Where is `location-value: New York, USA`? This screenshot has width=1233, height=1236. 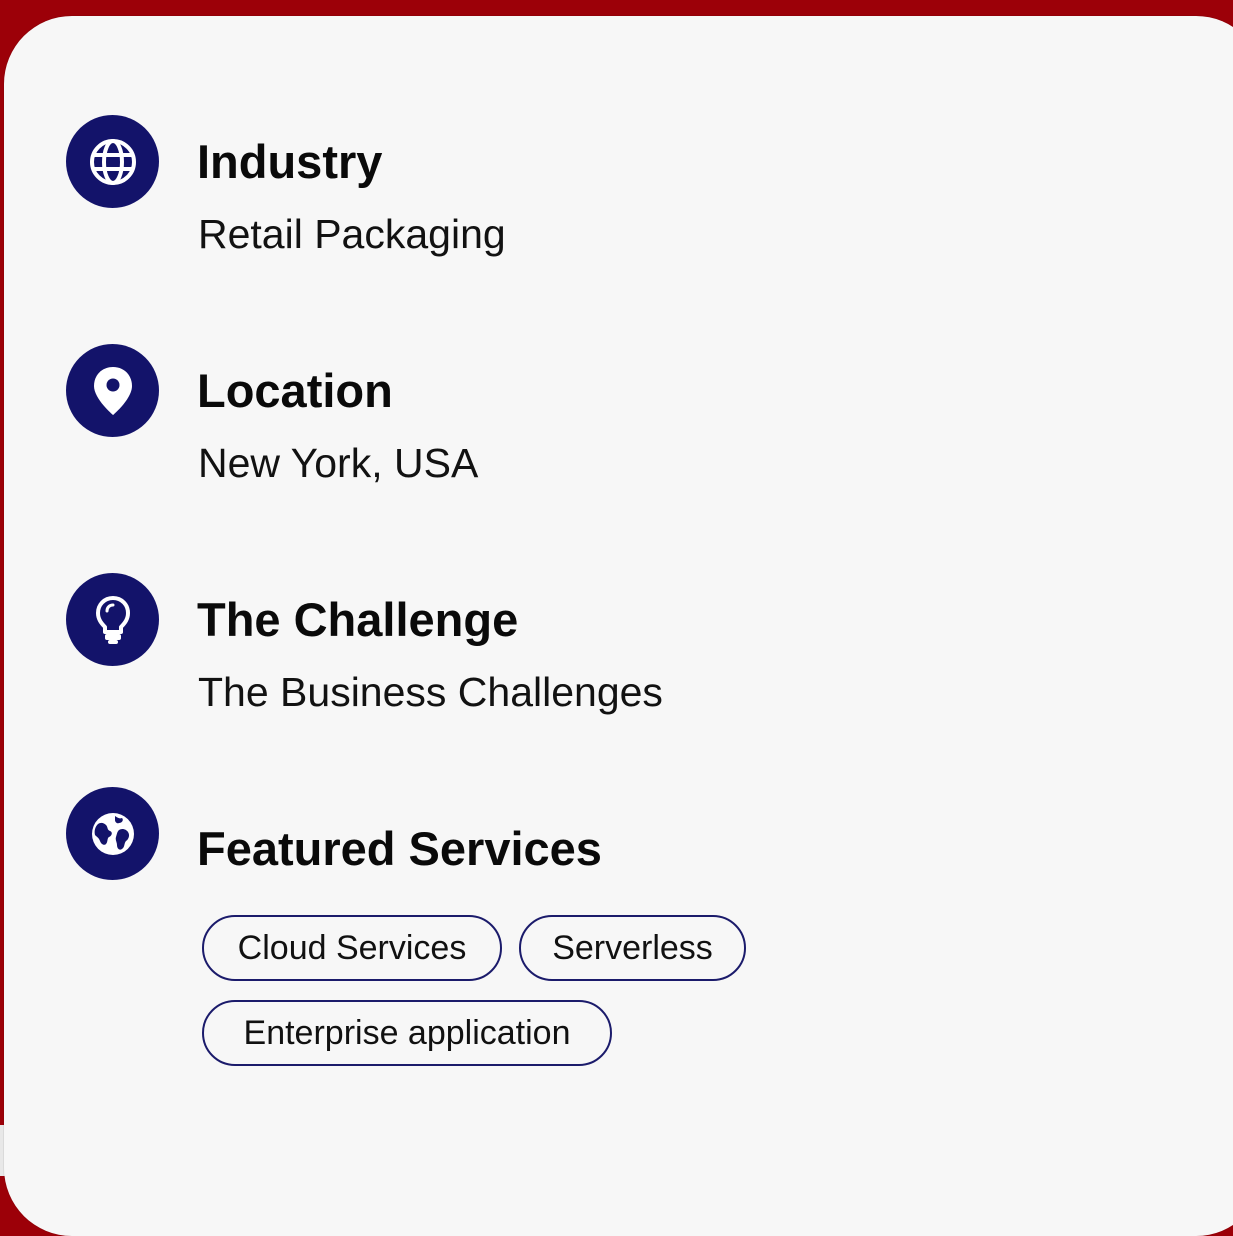
location-value: New York, USA is located at coordinates (338, 463).